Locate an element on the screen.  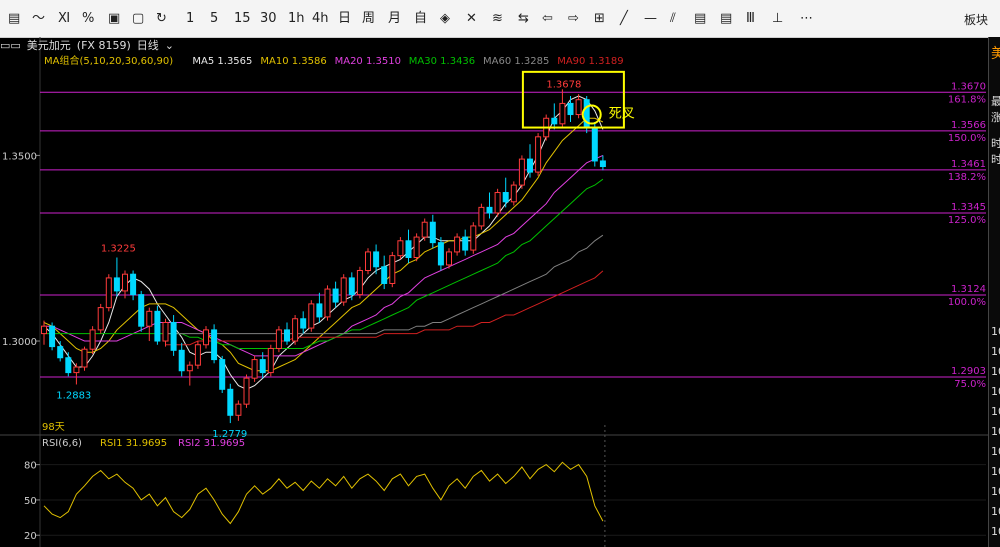
toolbar-button-0: ▤ is located at coordinates (14, 19).